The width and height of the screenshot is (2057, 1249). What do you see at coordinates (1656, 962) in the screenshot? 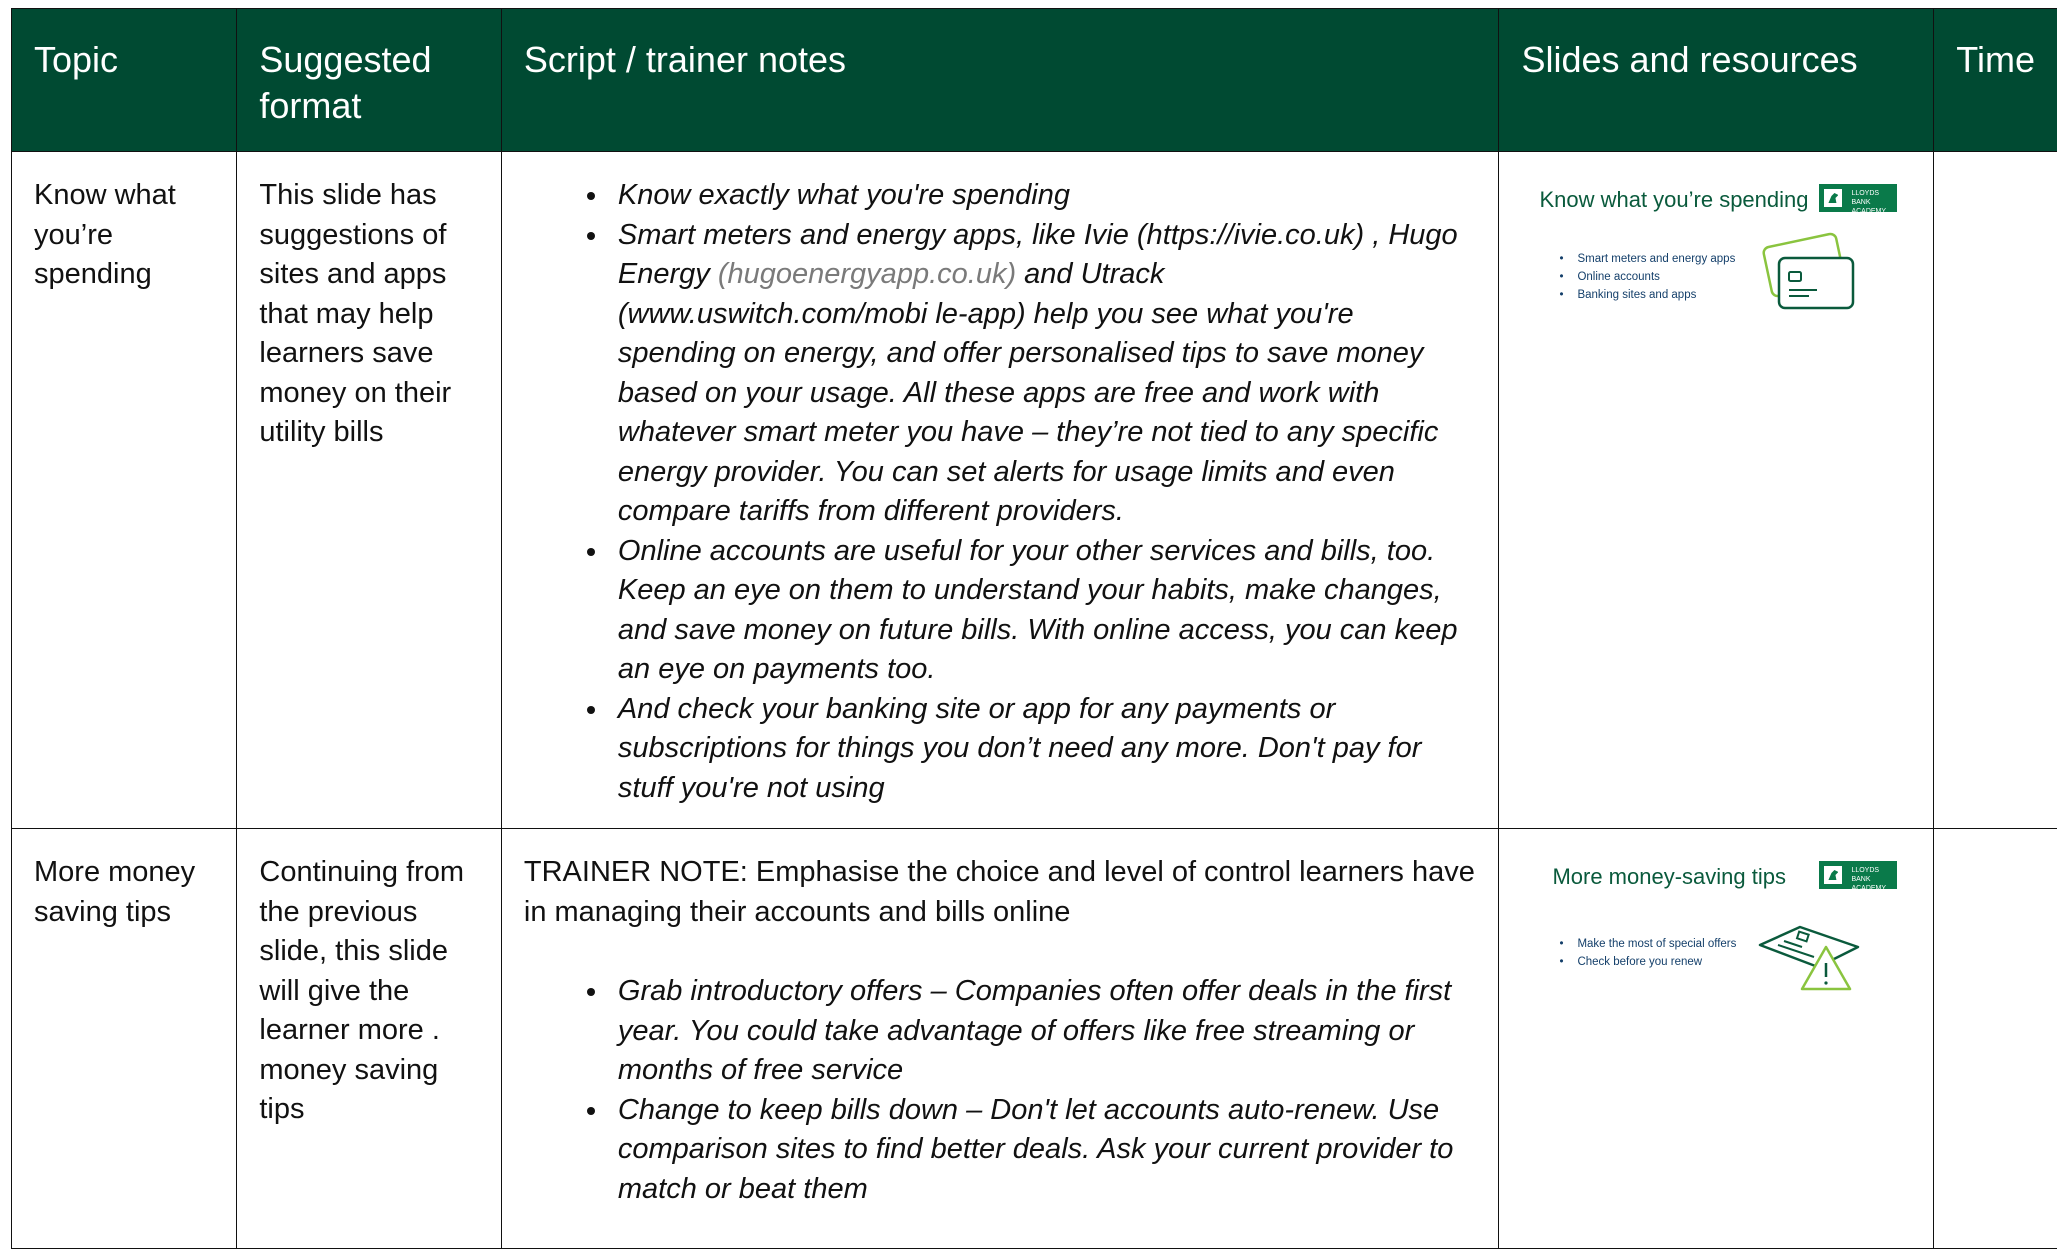
I see `list-item: Check before you renew` at bounding box center [1656, 962].